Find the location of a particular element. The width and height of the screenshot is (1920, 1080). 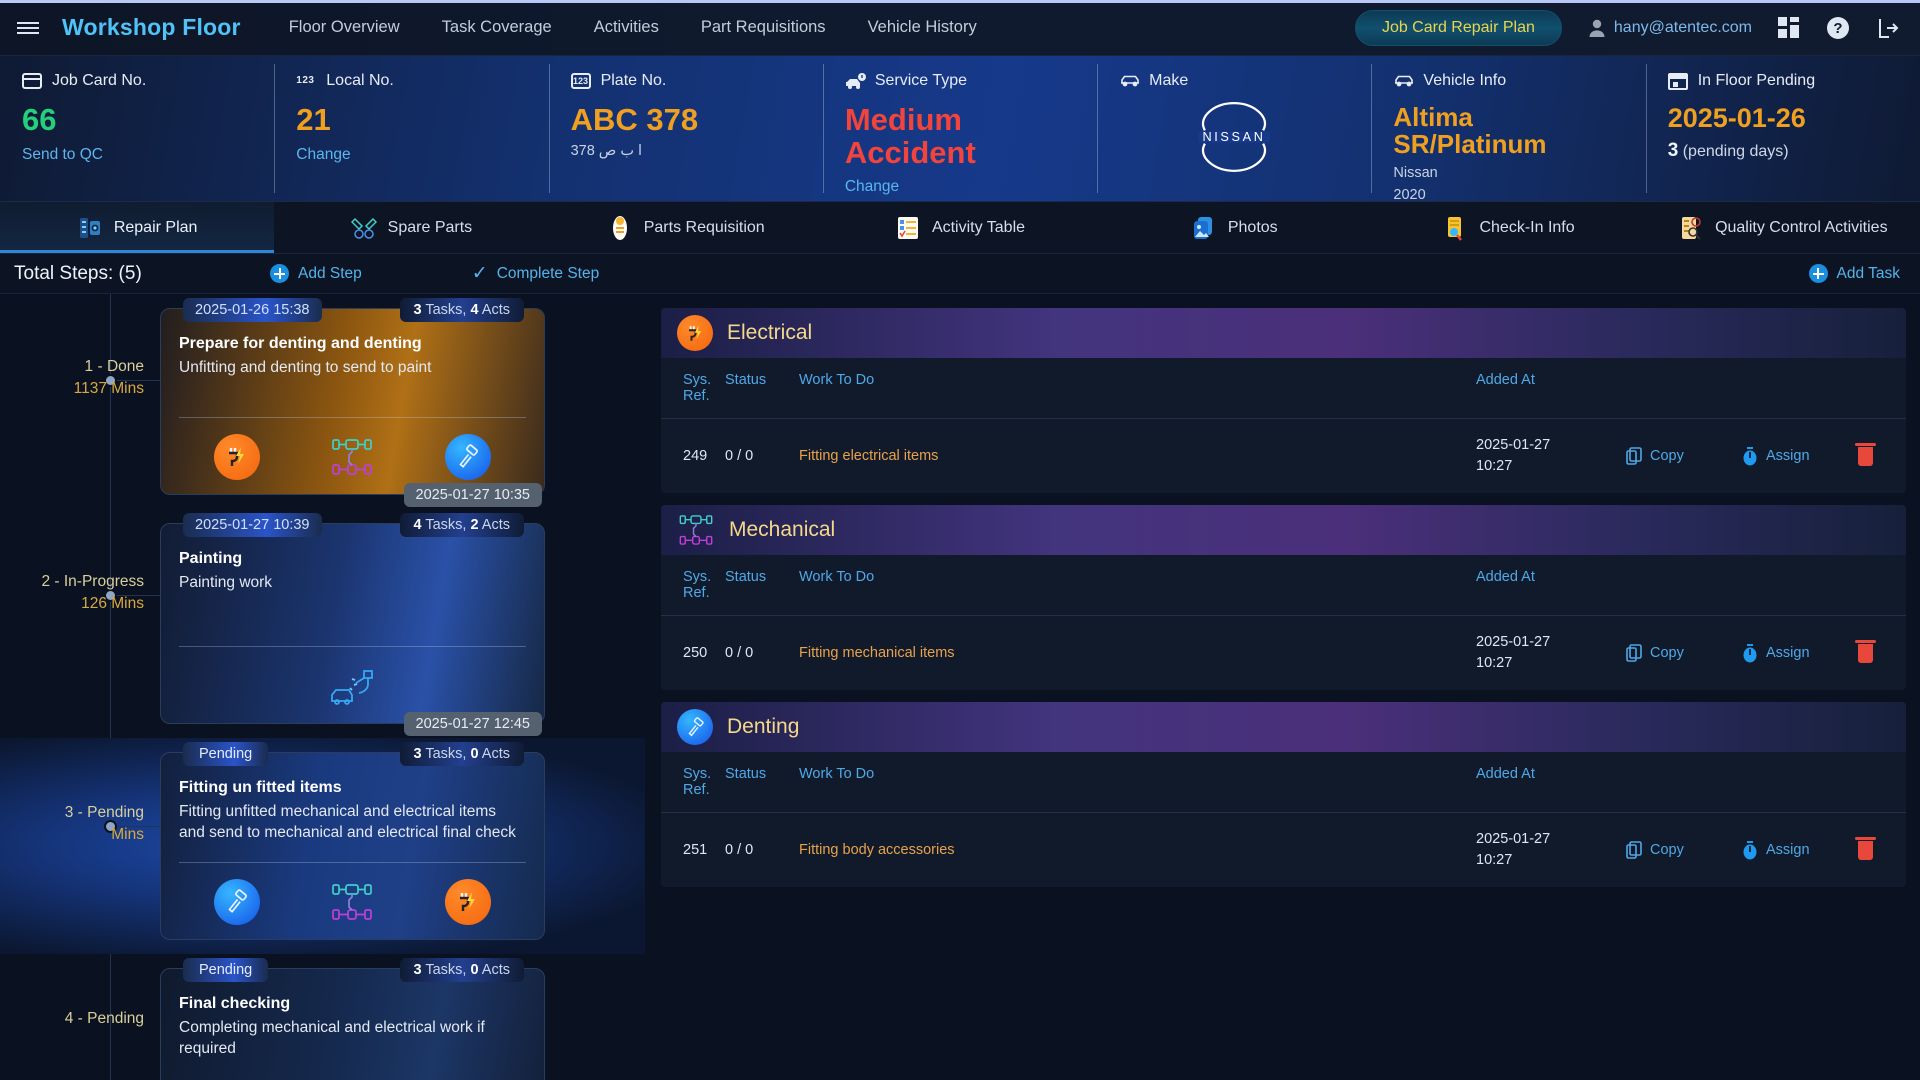

tab-label: Parts Requisition is located at coordinates (704, 227).